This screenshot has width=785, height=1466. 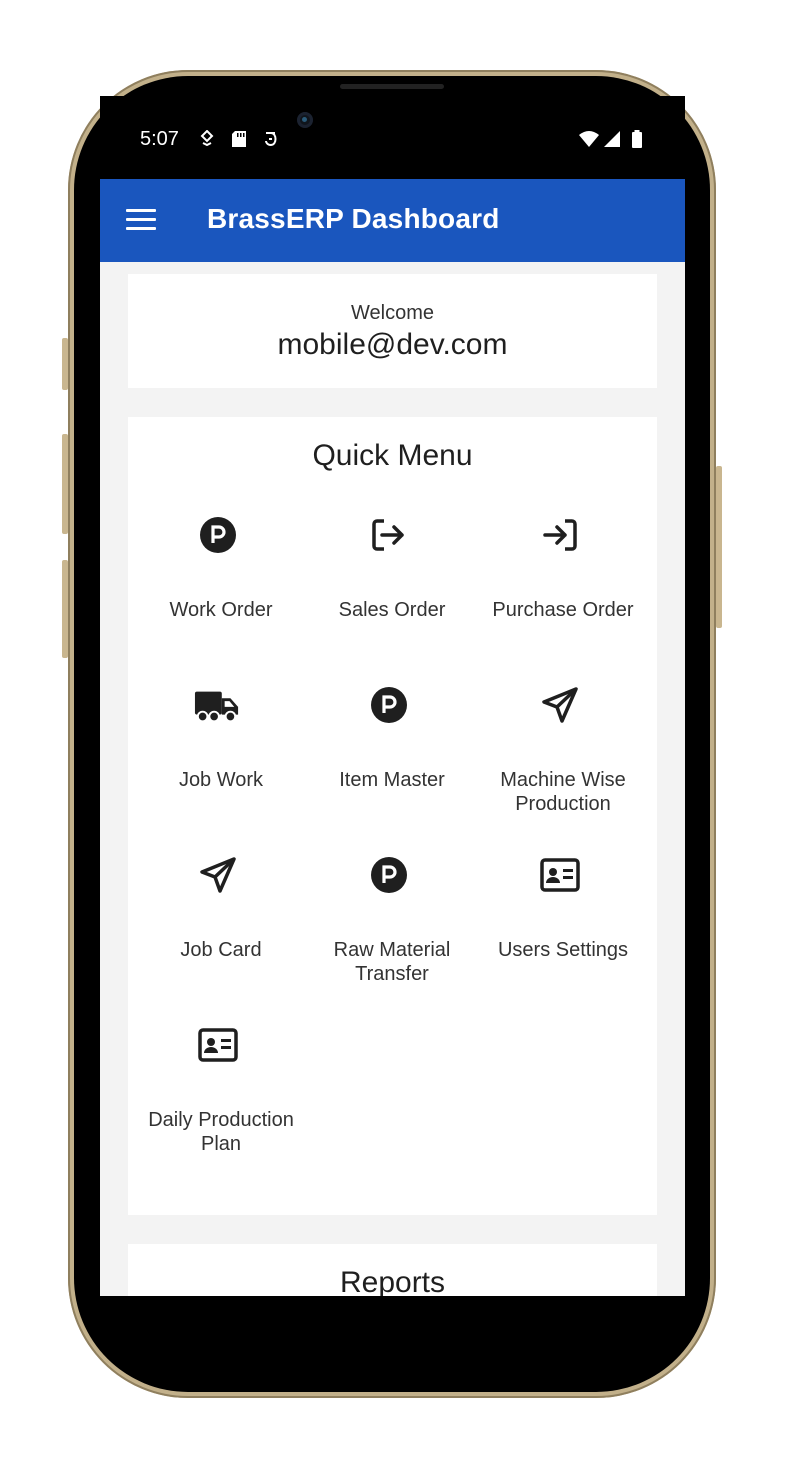 What do you see at coordinates (589, 139) in the screenshot?
I see `wifi-icon` at bounding box center [589, 139].